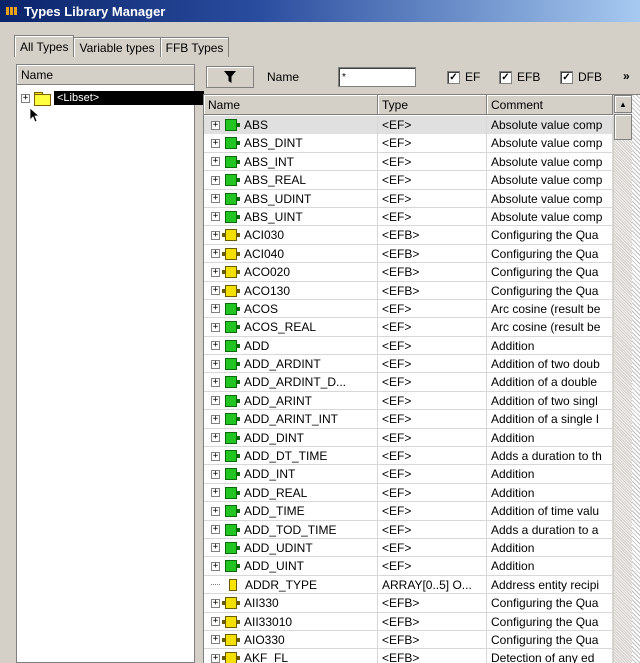 Image resolution: width=640 pixels, height=663 pixels. Describe the element at coordinates (291, 456) in the screenshot. I see `name-cell: + ADD_DT_TIME` at that location.